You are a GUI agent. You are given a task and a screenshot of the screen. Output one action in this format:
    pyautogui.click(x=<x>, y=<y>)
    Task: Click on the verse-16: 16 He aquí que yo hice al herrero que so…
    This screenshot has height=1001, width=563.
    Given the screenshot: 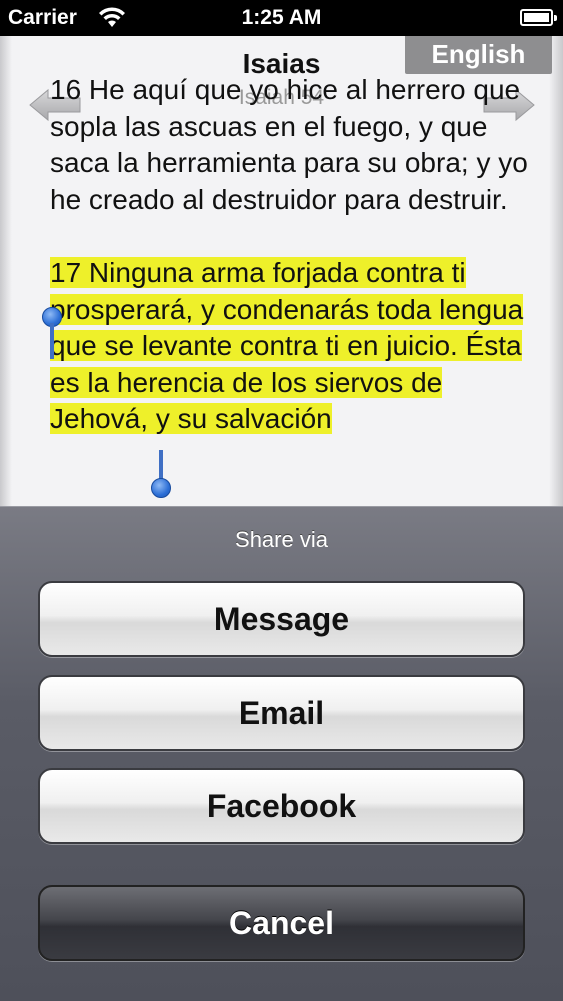 What is the action you would take?
    pyautogui.click(x=293, y=145)
    